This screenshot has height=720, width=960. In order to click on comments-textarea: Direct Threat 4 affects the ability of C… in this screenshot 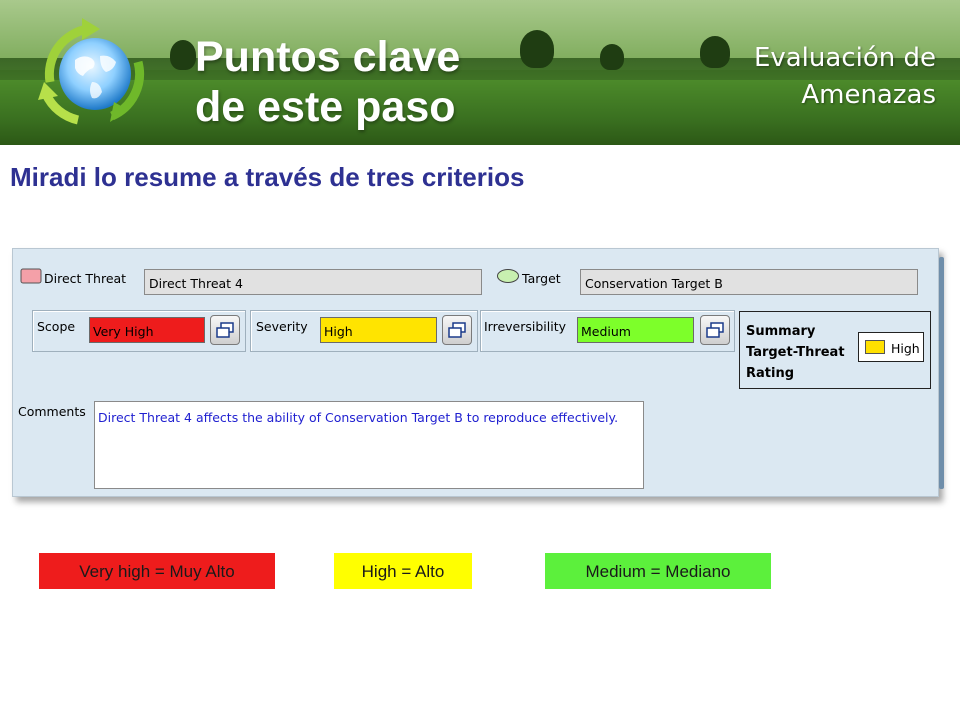, I will do `click(369, 445)`.